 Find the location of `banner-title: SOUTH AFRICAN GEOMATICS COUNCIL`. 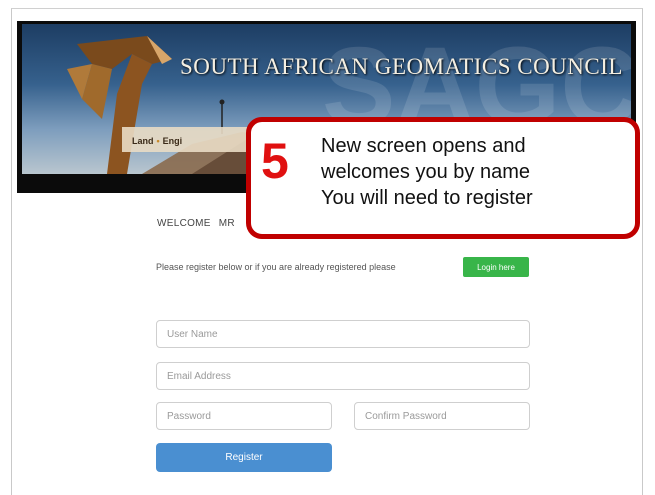

banner-title: SOUTH AFRICAN GEOMATICS COUNCIL is located at coordinates (401, 66).